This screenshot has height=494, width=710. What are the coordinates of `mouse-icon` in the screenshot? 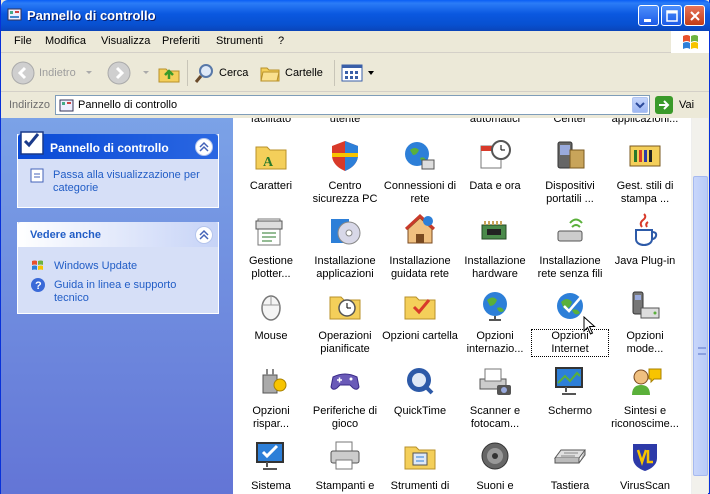 It's located at (271, 306).